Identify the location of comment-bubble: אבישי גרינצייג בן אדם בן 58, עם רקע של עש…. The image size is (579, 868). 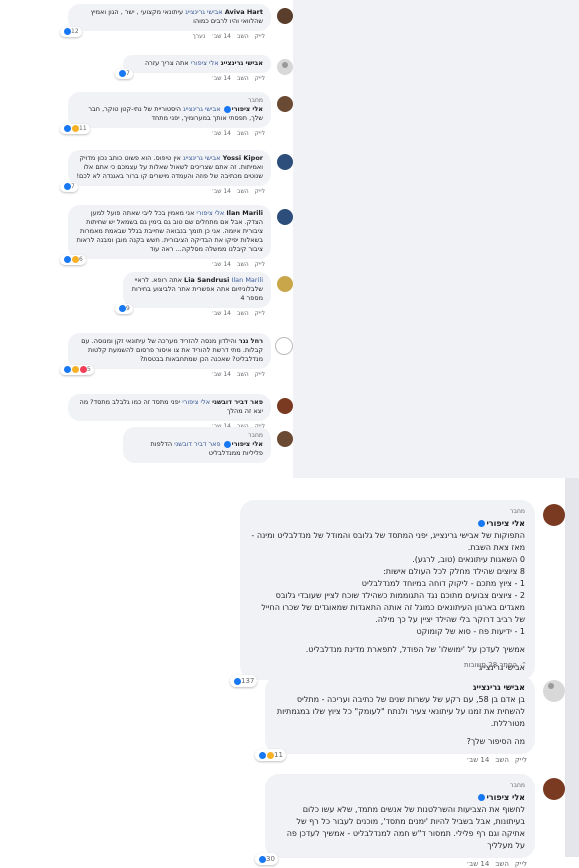
(395, 718).